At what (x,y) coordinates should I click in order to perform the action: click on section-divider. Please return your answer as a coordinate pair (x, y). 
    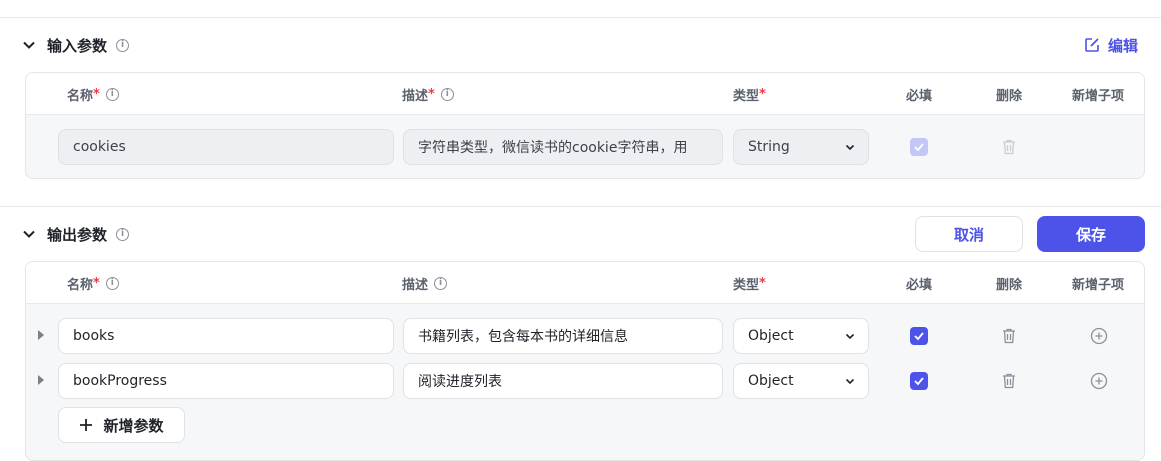
    Looking at the image, I should click on (580, 206).